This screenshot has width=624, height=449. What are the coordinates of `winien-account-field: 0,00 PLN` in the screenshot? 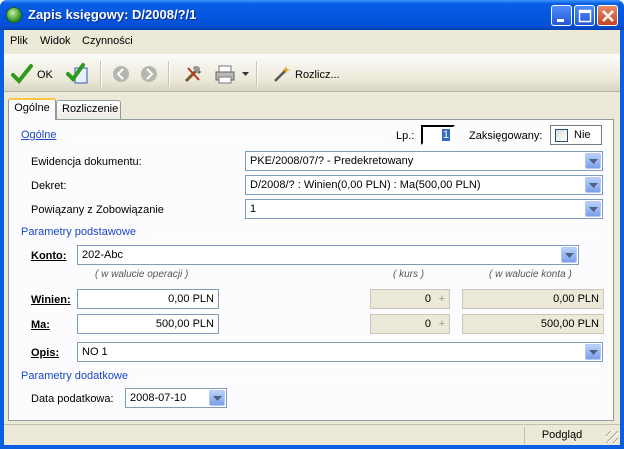 It's located at (533, 299).